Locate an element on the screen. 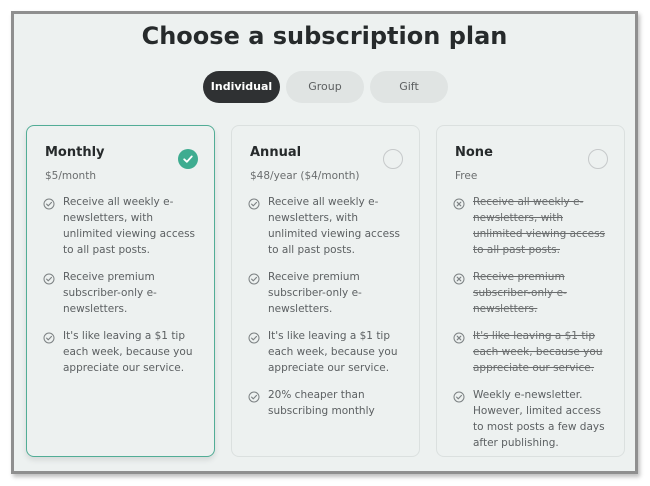  plan-price: $48/year ($4/month) is located at coordinates (305, 176).